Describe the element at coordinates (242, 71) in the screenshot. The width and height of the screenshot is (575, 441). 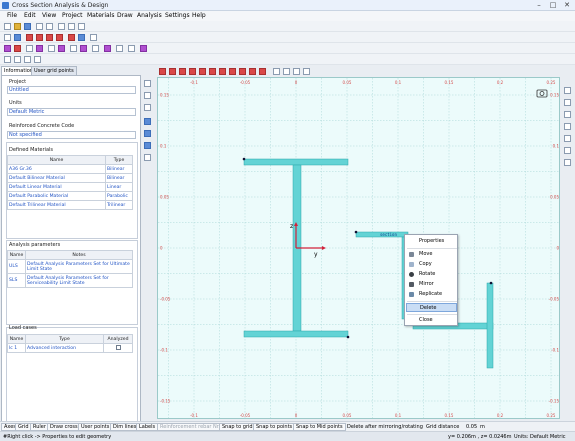
I see `draw-shape-icon` at that location.